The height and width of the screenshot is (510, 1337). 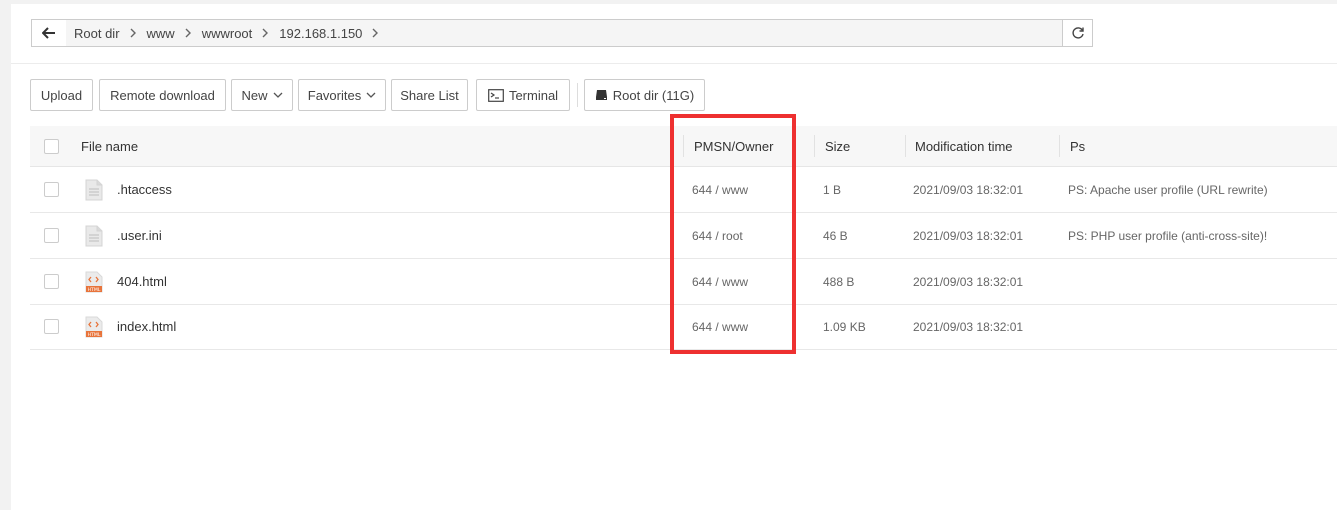 What do you see at coordinates (160, 33) in the screenshot?
I see `breadcrumb-label: www` at bounding box center [160, 33].